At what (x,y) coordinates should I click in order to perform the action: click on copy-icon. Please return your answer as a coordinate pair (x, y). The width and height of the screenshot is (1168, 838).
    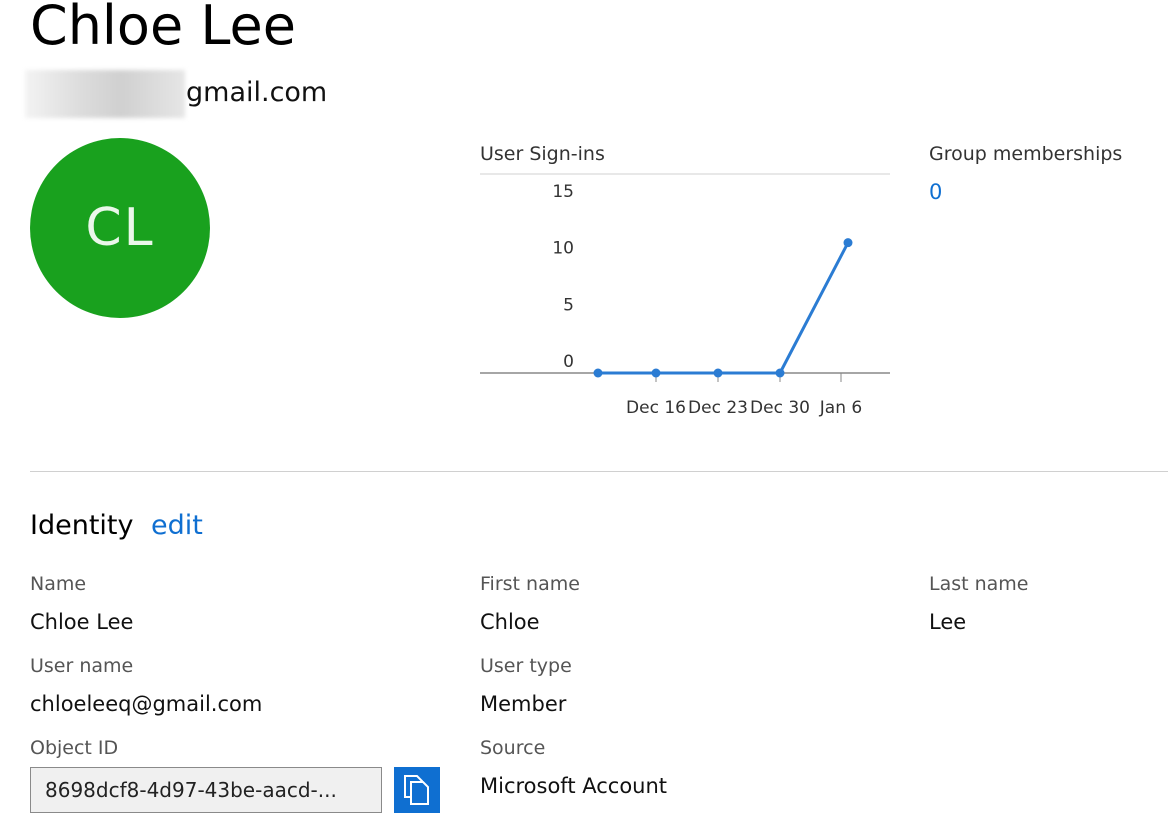
    Looking at the image, I should click on (416, 790).